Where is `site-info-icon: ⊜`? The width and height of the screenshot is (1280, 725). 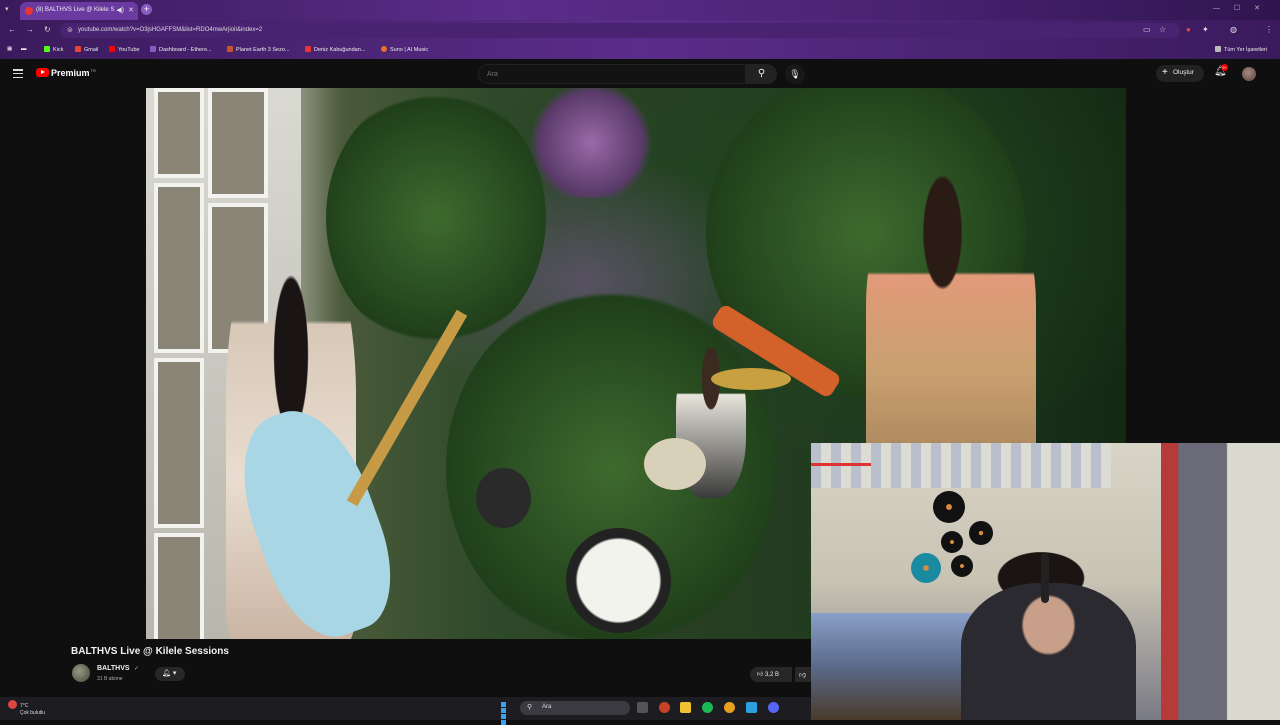
site-info-icon: ⊜ is located at coordinates (70, 30).